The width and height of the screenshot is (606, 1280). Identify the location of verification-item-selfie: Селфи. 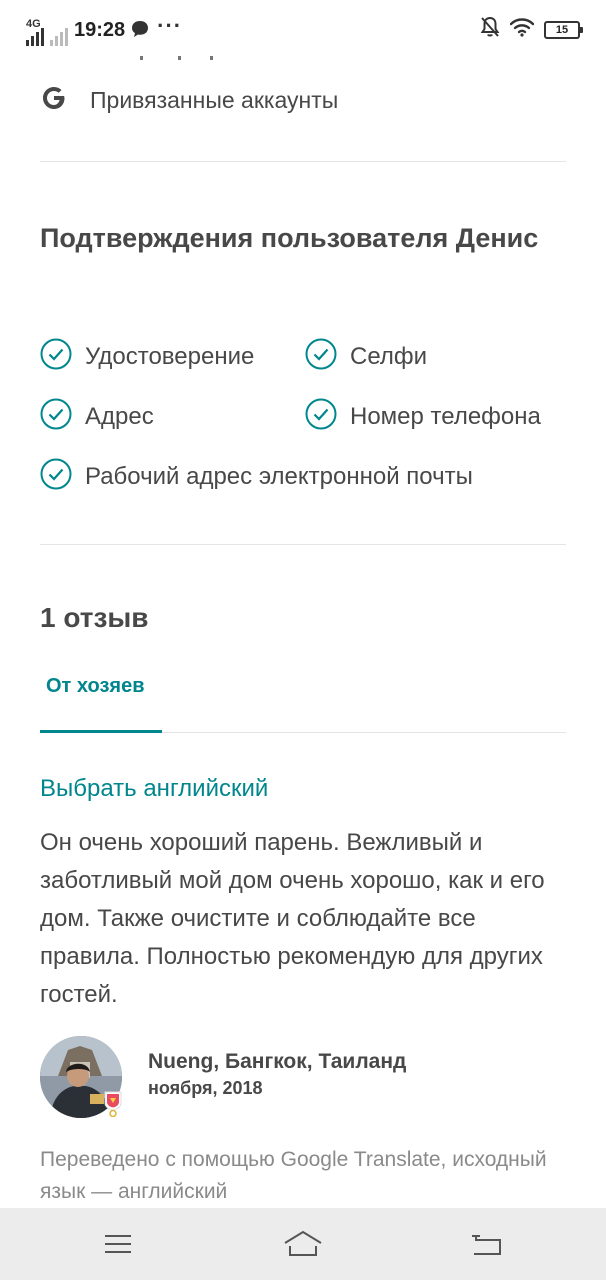
(366, 356).